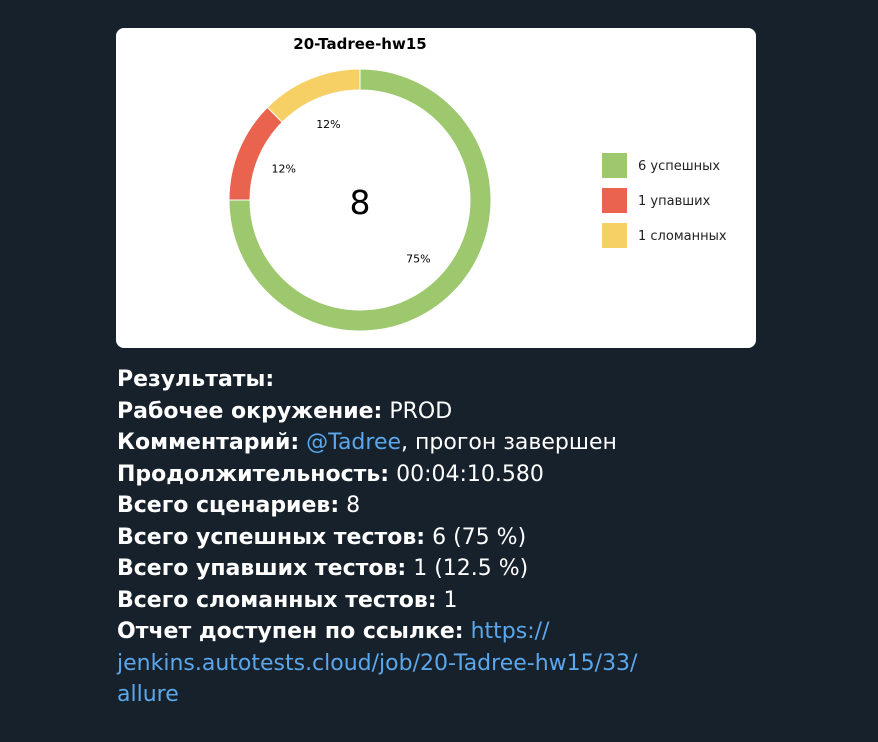  I want to click on mention-link: @Tadree, so click(353, 442).